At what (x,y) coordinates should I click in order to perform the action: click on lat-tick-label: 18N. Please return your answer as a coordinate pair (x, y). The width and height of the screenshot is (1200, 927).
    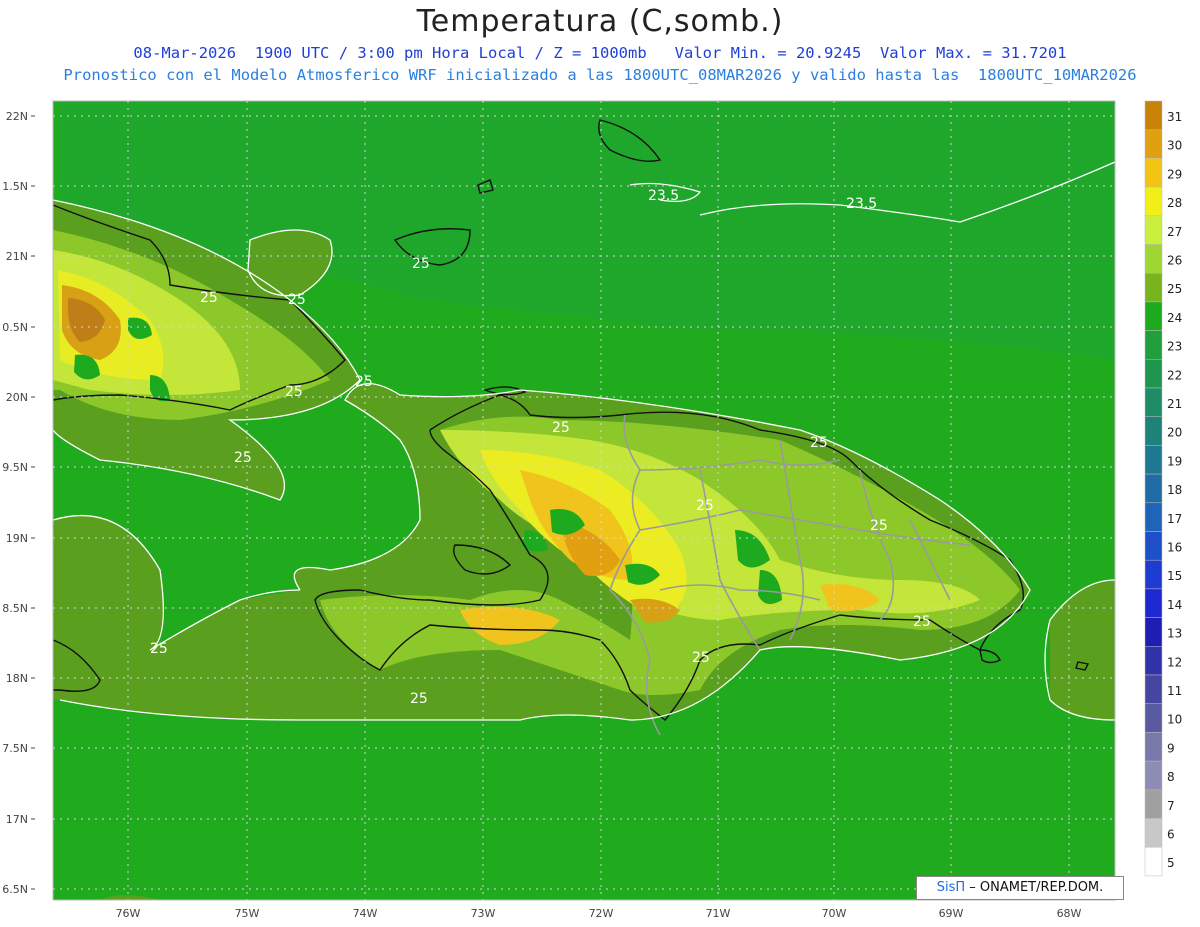
    Looking at the image, I should click on (17, 678).